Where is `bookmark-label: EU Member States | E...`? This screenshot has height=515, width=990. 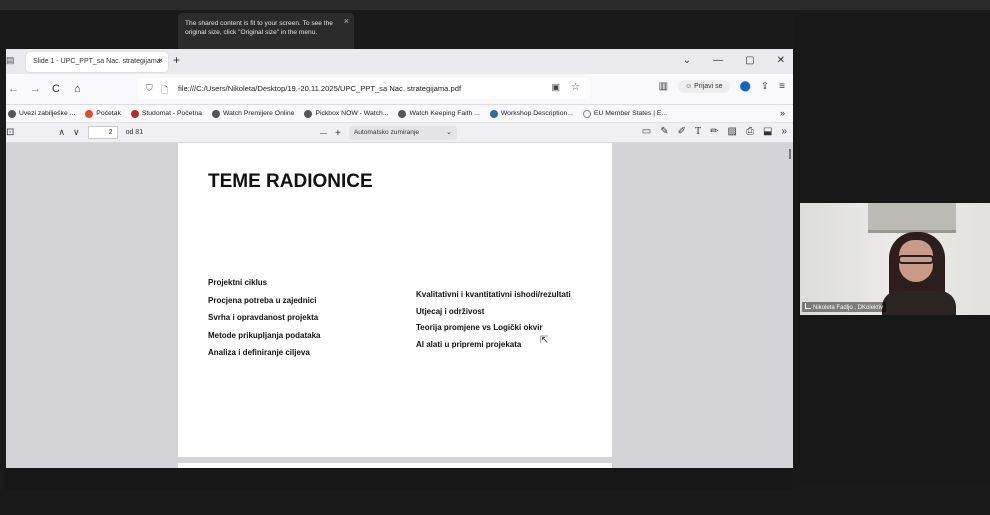 bookmark-label: EU Member States | E... is located at coordinates (630, 113).